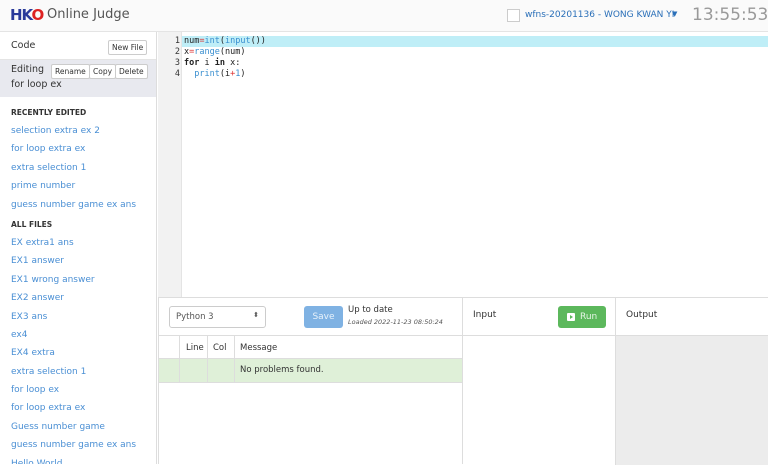  Describe the element at coordinates (256, 315) in the screenshot. I see `select-arrows-icon: ⬍` at that location.